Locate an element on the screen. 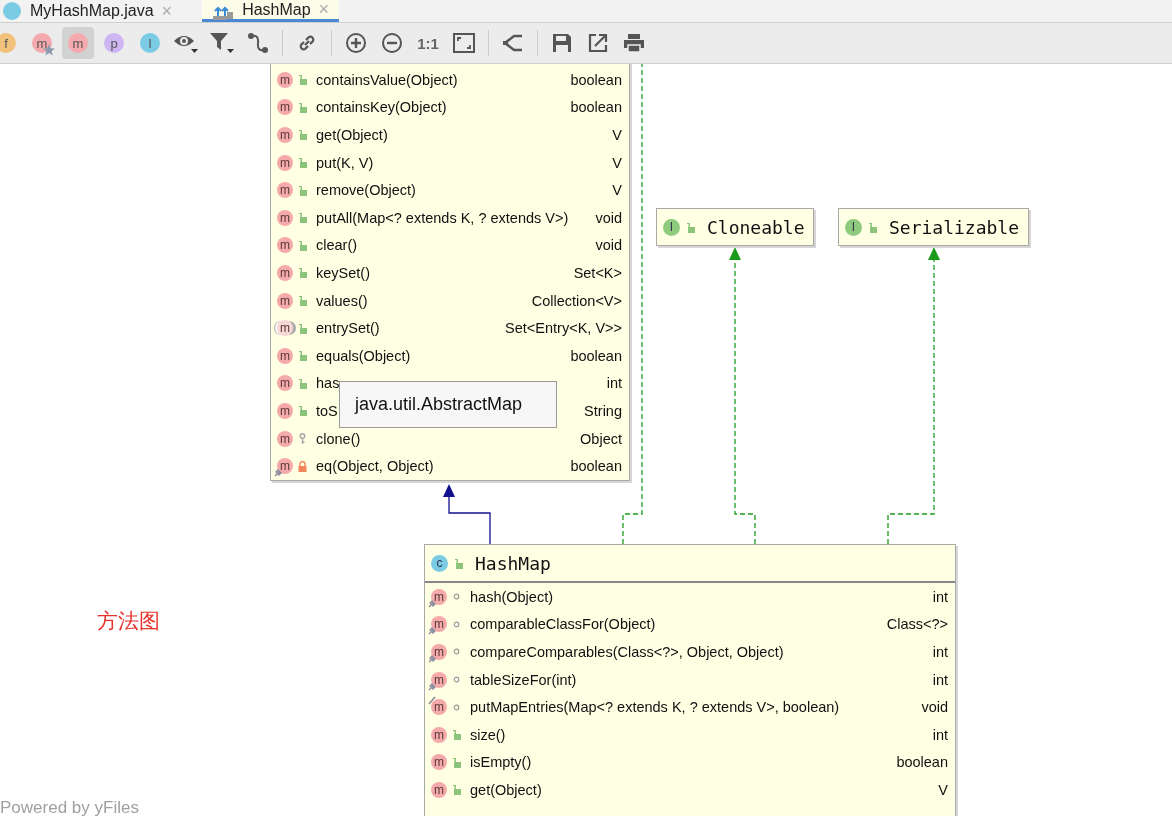 This screenshot has height=816, width=1172. method-name: isEmpty() is located at coordinates (501, 762).